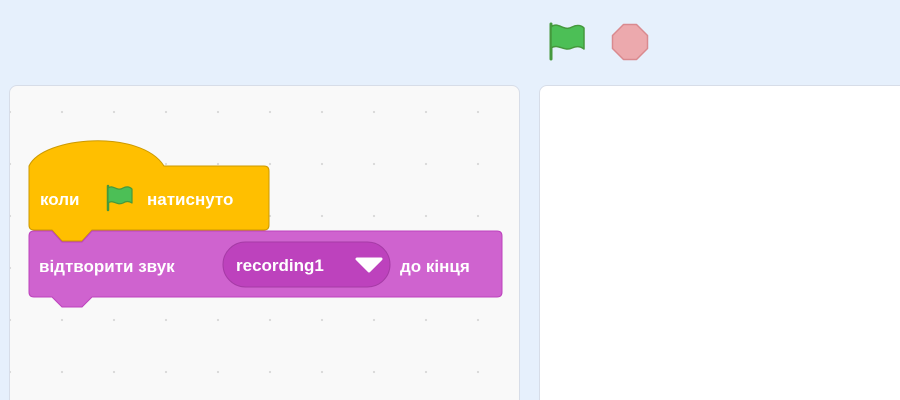 The image size is (900, 400). I want to click on play-sound-until-done-block: відтворити звук recording1 до кінця, so click(265, 269).